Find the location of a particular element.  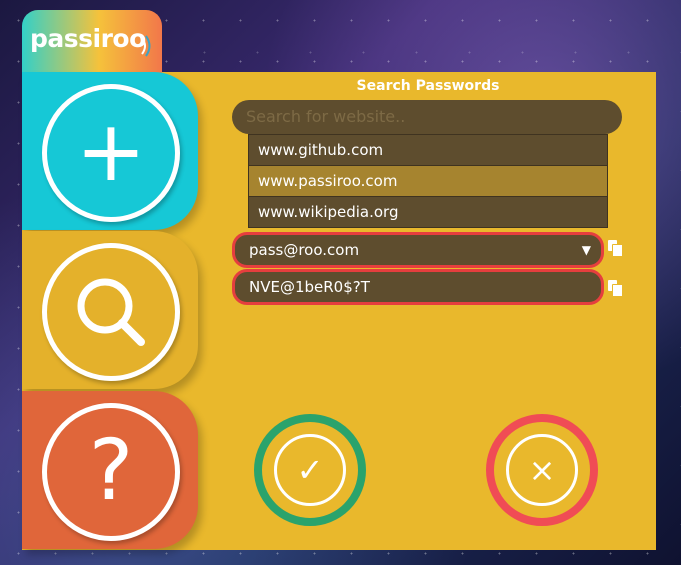

question-icon: ? is located at coordinates (111, 470).